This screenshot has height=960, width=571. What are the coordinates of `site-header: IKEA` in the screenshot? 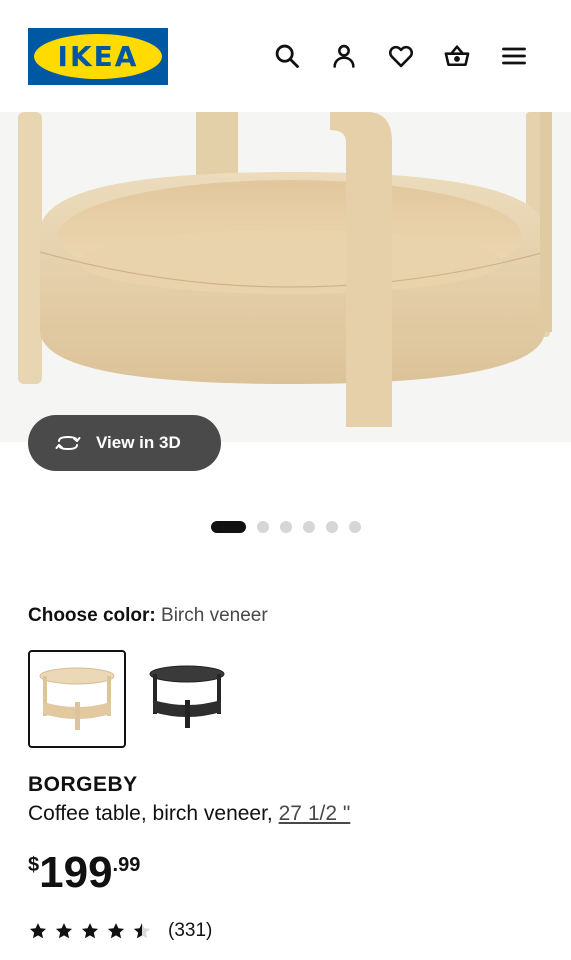 It's located at (285, 56).